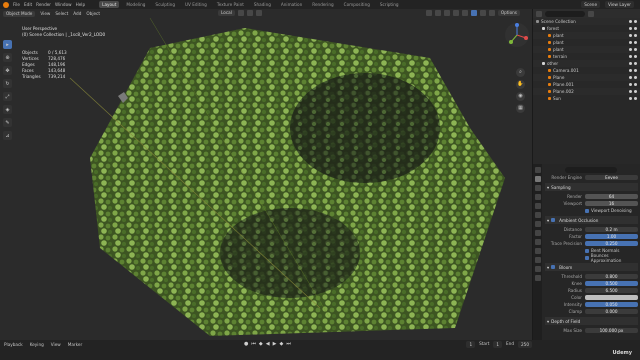 This screenshot has width=640, height=360. I want to click on pan-hand-icon: ✋, so click(520, 84).